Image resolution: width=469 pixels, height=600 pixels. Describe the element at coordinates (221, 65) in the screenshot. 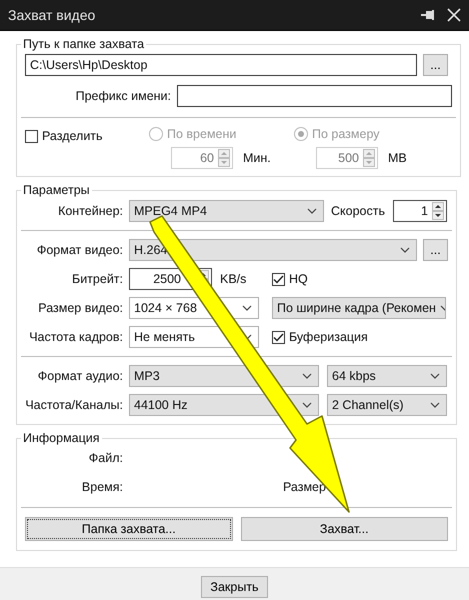

I see `path-field: C:\Users\Hp\Desktop` at that location.